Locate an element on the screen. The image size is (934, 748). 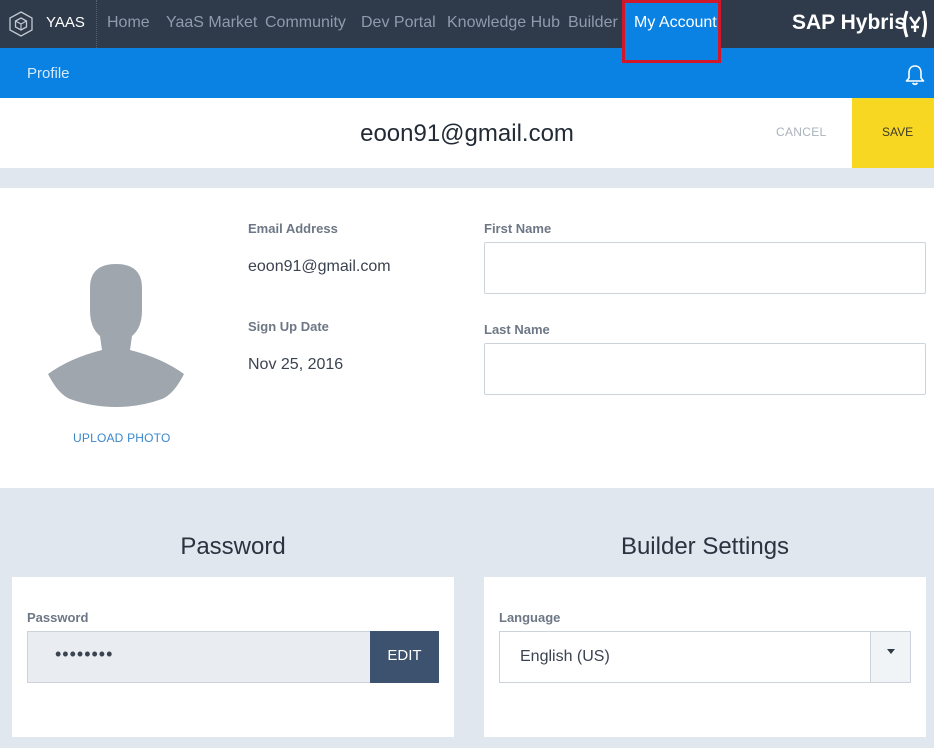
profile-bar: Profile is located at coordinates (467, 73).